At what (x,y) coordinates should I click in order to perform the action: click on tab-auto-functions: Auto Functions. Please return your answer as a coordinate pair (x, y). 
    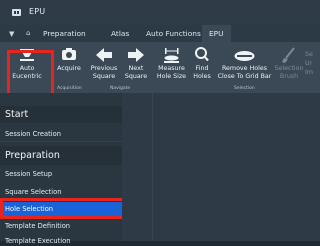
    Looking at the image, I should click on (173, 33).